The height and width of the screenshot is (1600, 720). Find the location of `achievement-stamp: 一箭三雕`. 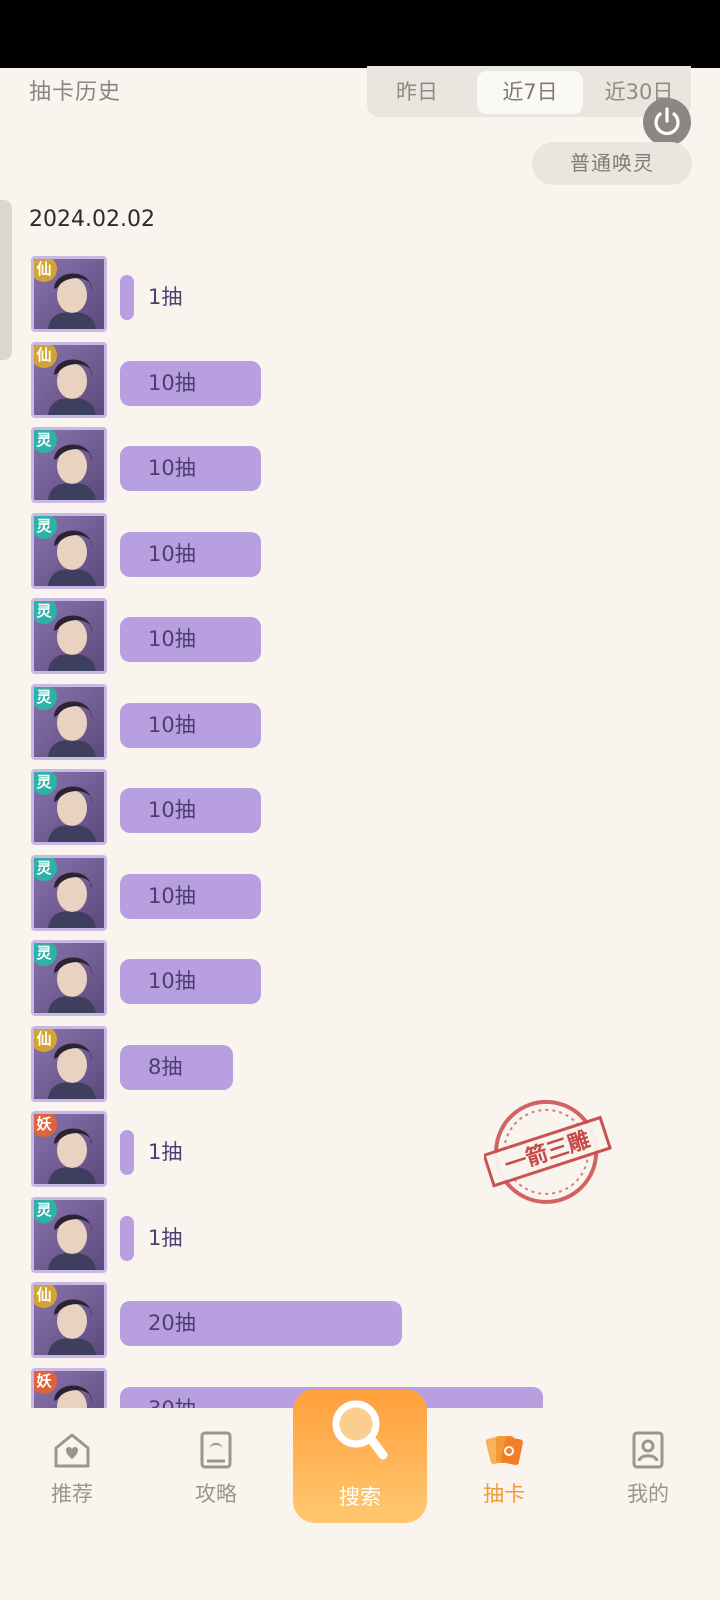

achievement-stamp: 一箭三雕 is located at coordinates (548, 1151).